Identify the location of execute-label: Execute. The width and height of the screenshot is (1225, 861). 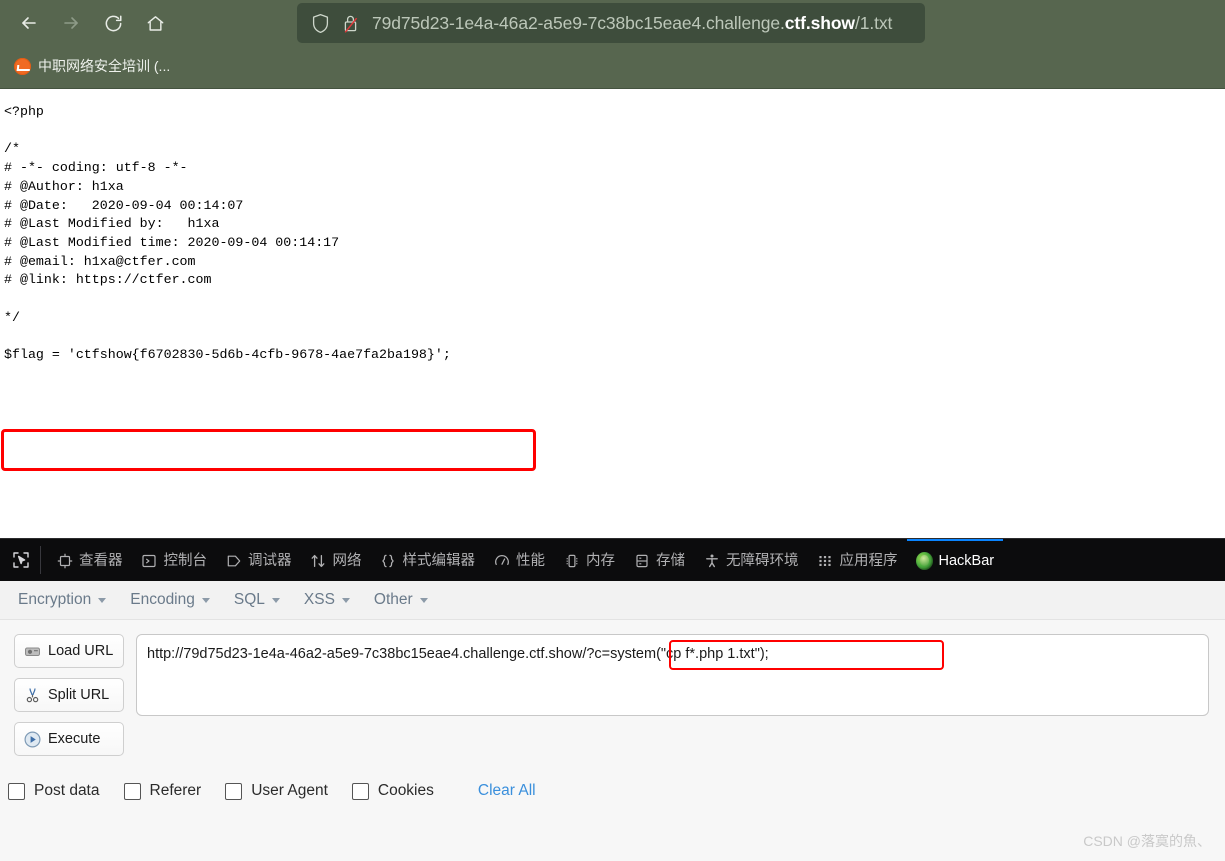
(74, 739).